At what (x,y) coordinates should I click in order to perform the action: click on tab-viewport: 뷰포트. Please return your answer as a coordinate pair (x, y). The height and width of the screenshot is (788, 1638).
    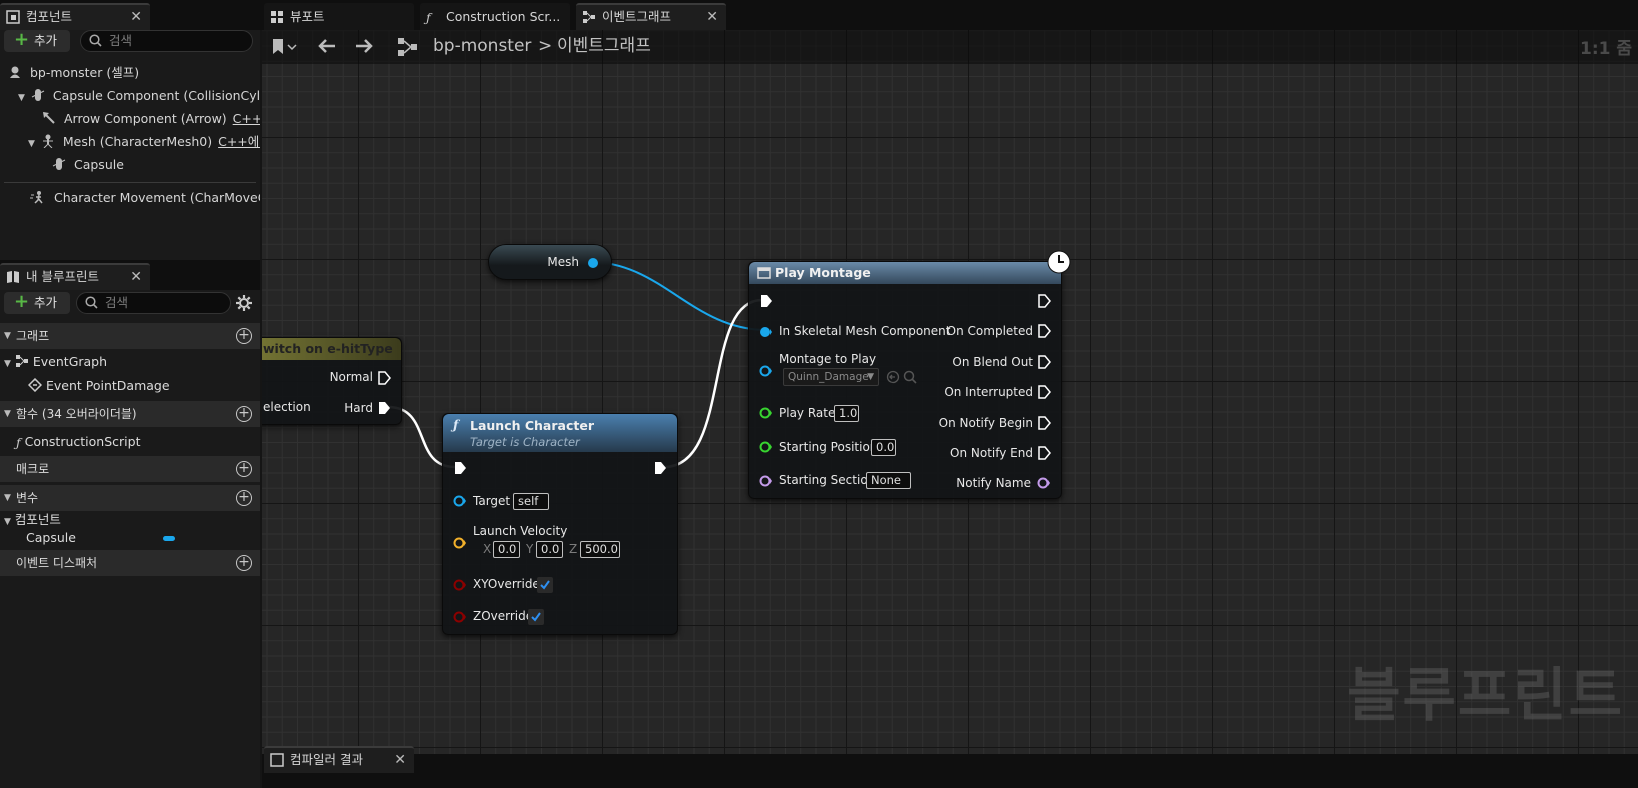
    Looking at the image, I should click on (339, 16).